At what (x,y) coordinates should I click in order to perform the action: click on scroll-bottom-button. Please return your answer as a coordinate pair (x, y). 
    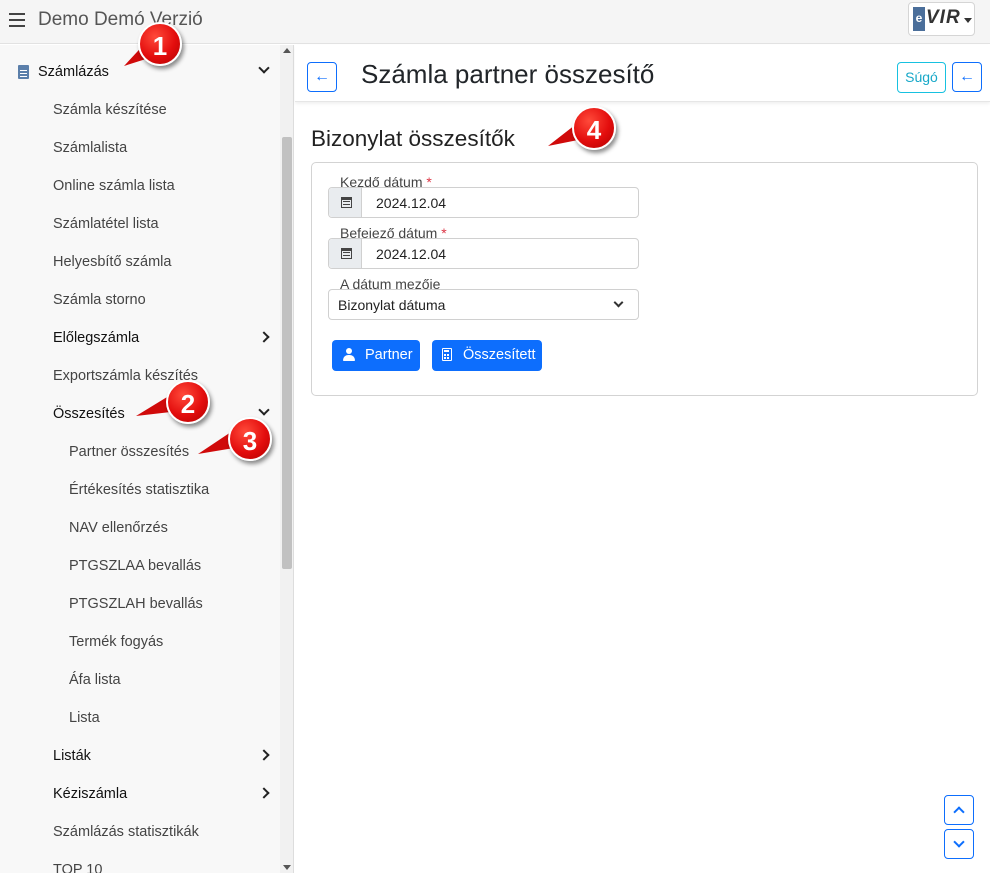
    Looking at the image, I should click on (959, 844).